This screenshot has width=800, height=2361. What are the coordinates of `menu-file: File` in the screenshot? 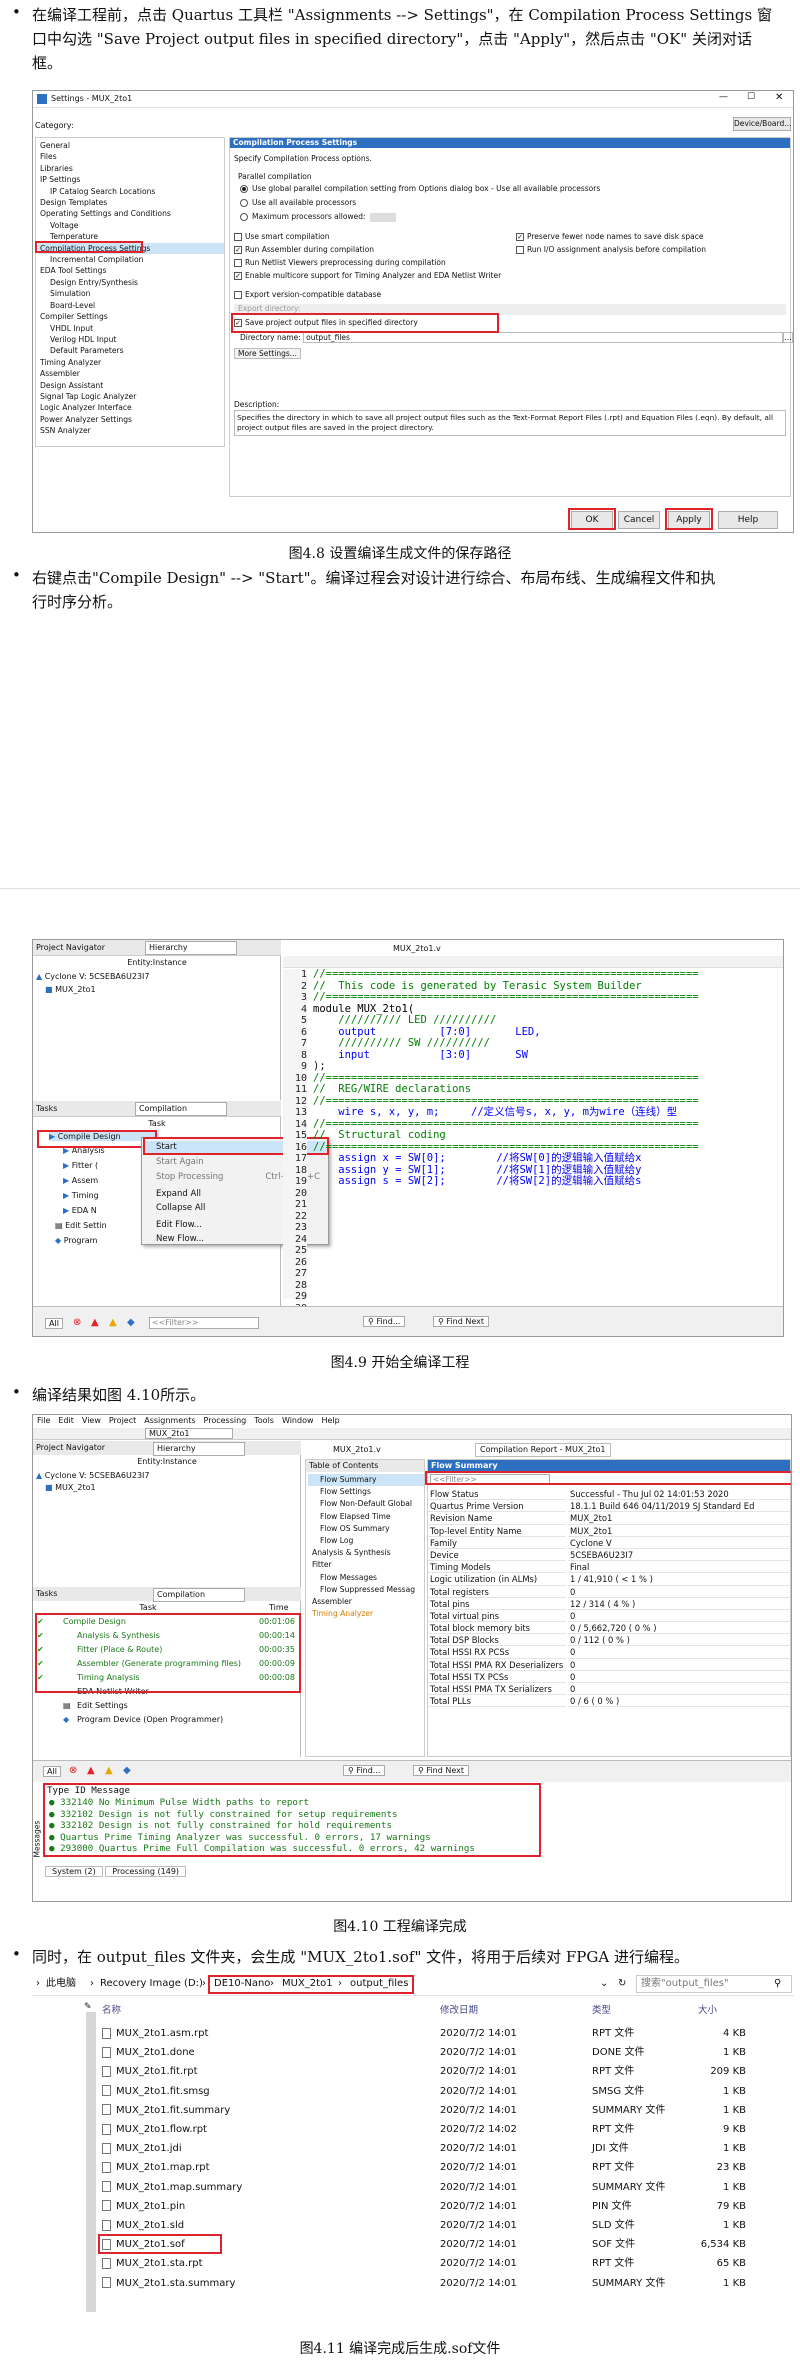 It's located at (43, 1420).